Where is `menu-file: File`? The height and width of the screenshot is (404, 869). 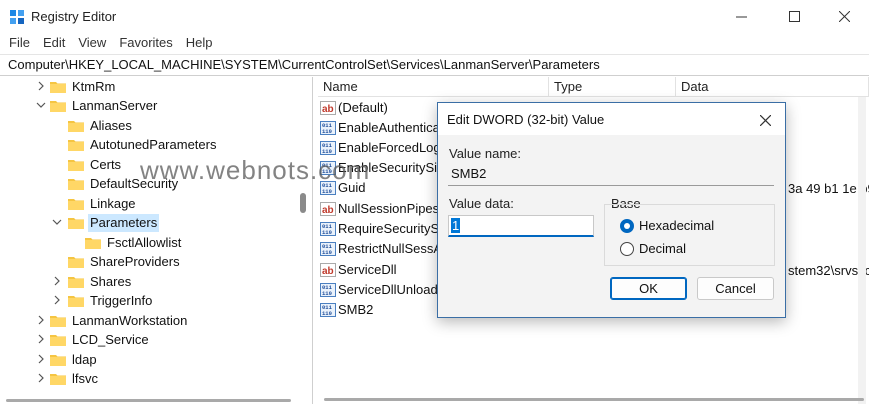 menu-file: File is located at coordinates (19, 43).